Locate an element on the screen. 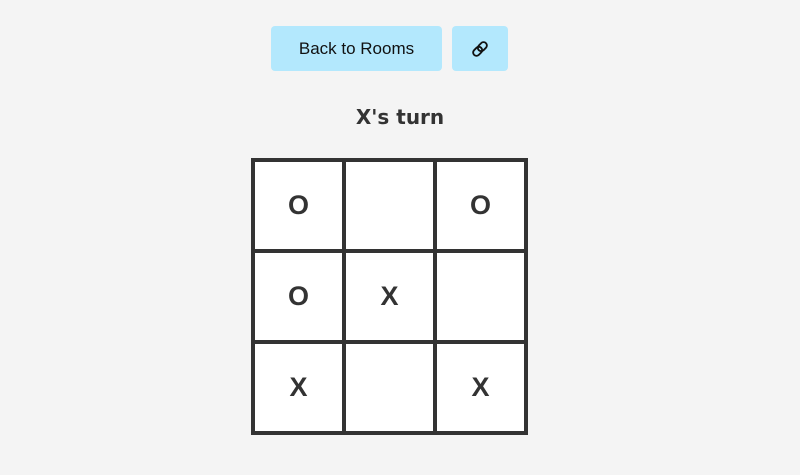  board-cell-r1-c2 is located at coordinates (389, 205).